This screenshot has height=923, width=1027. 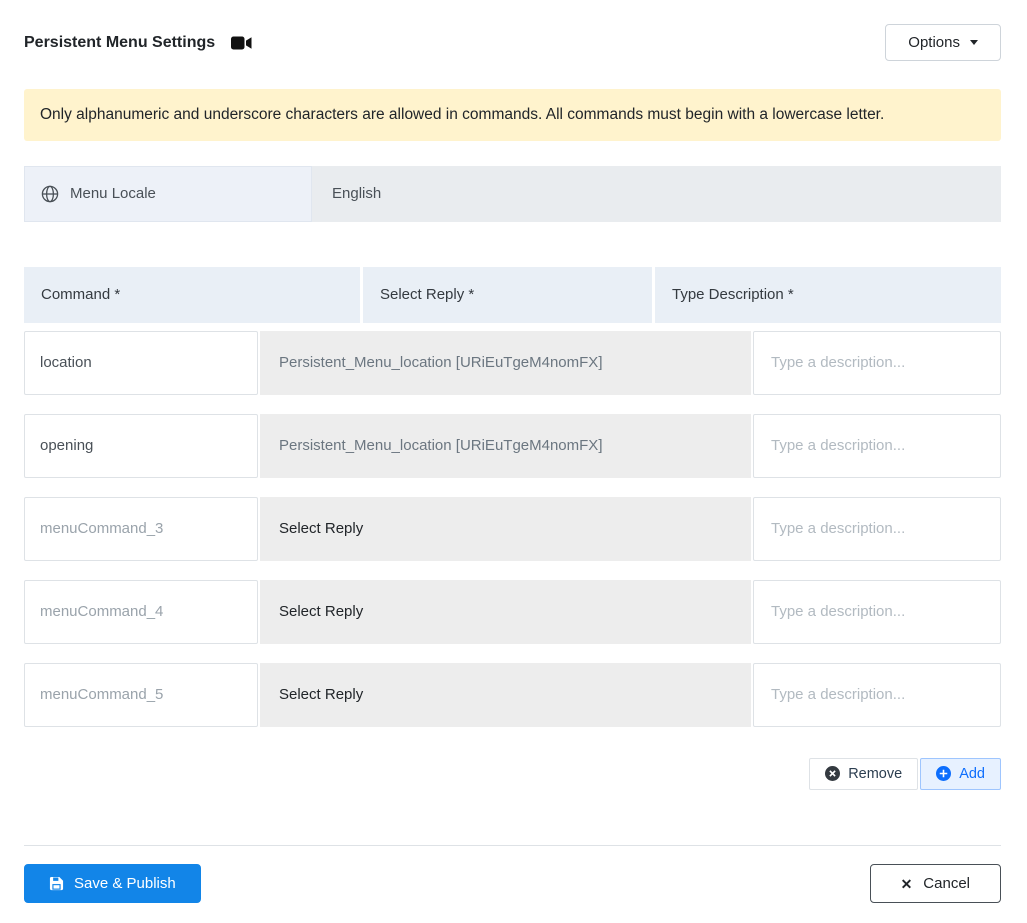 What do you see at coordinates (512, 773) in the screenshot?
I see `row-actions: Remove Add` at bounding box center [512, 773].